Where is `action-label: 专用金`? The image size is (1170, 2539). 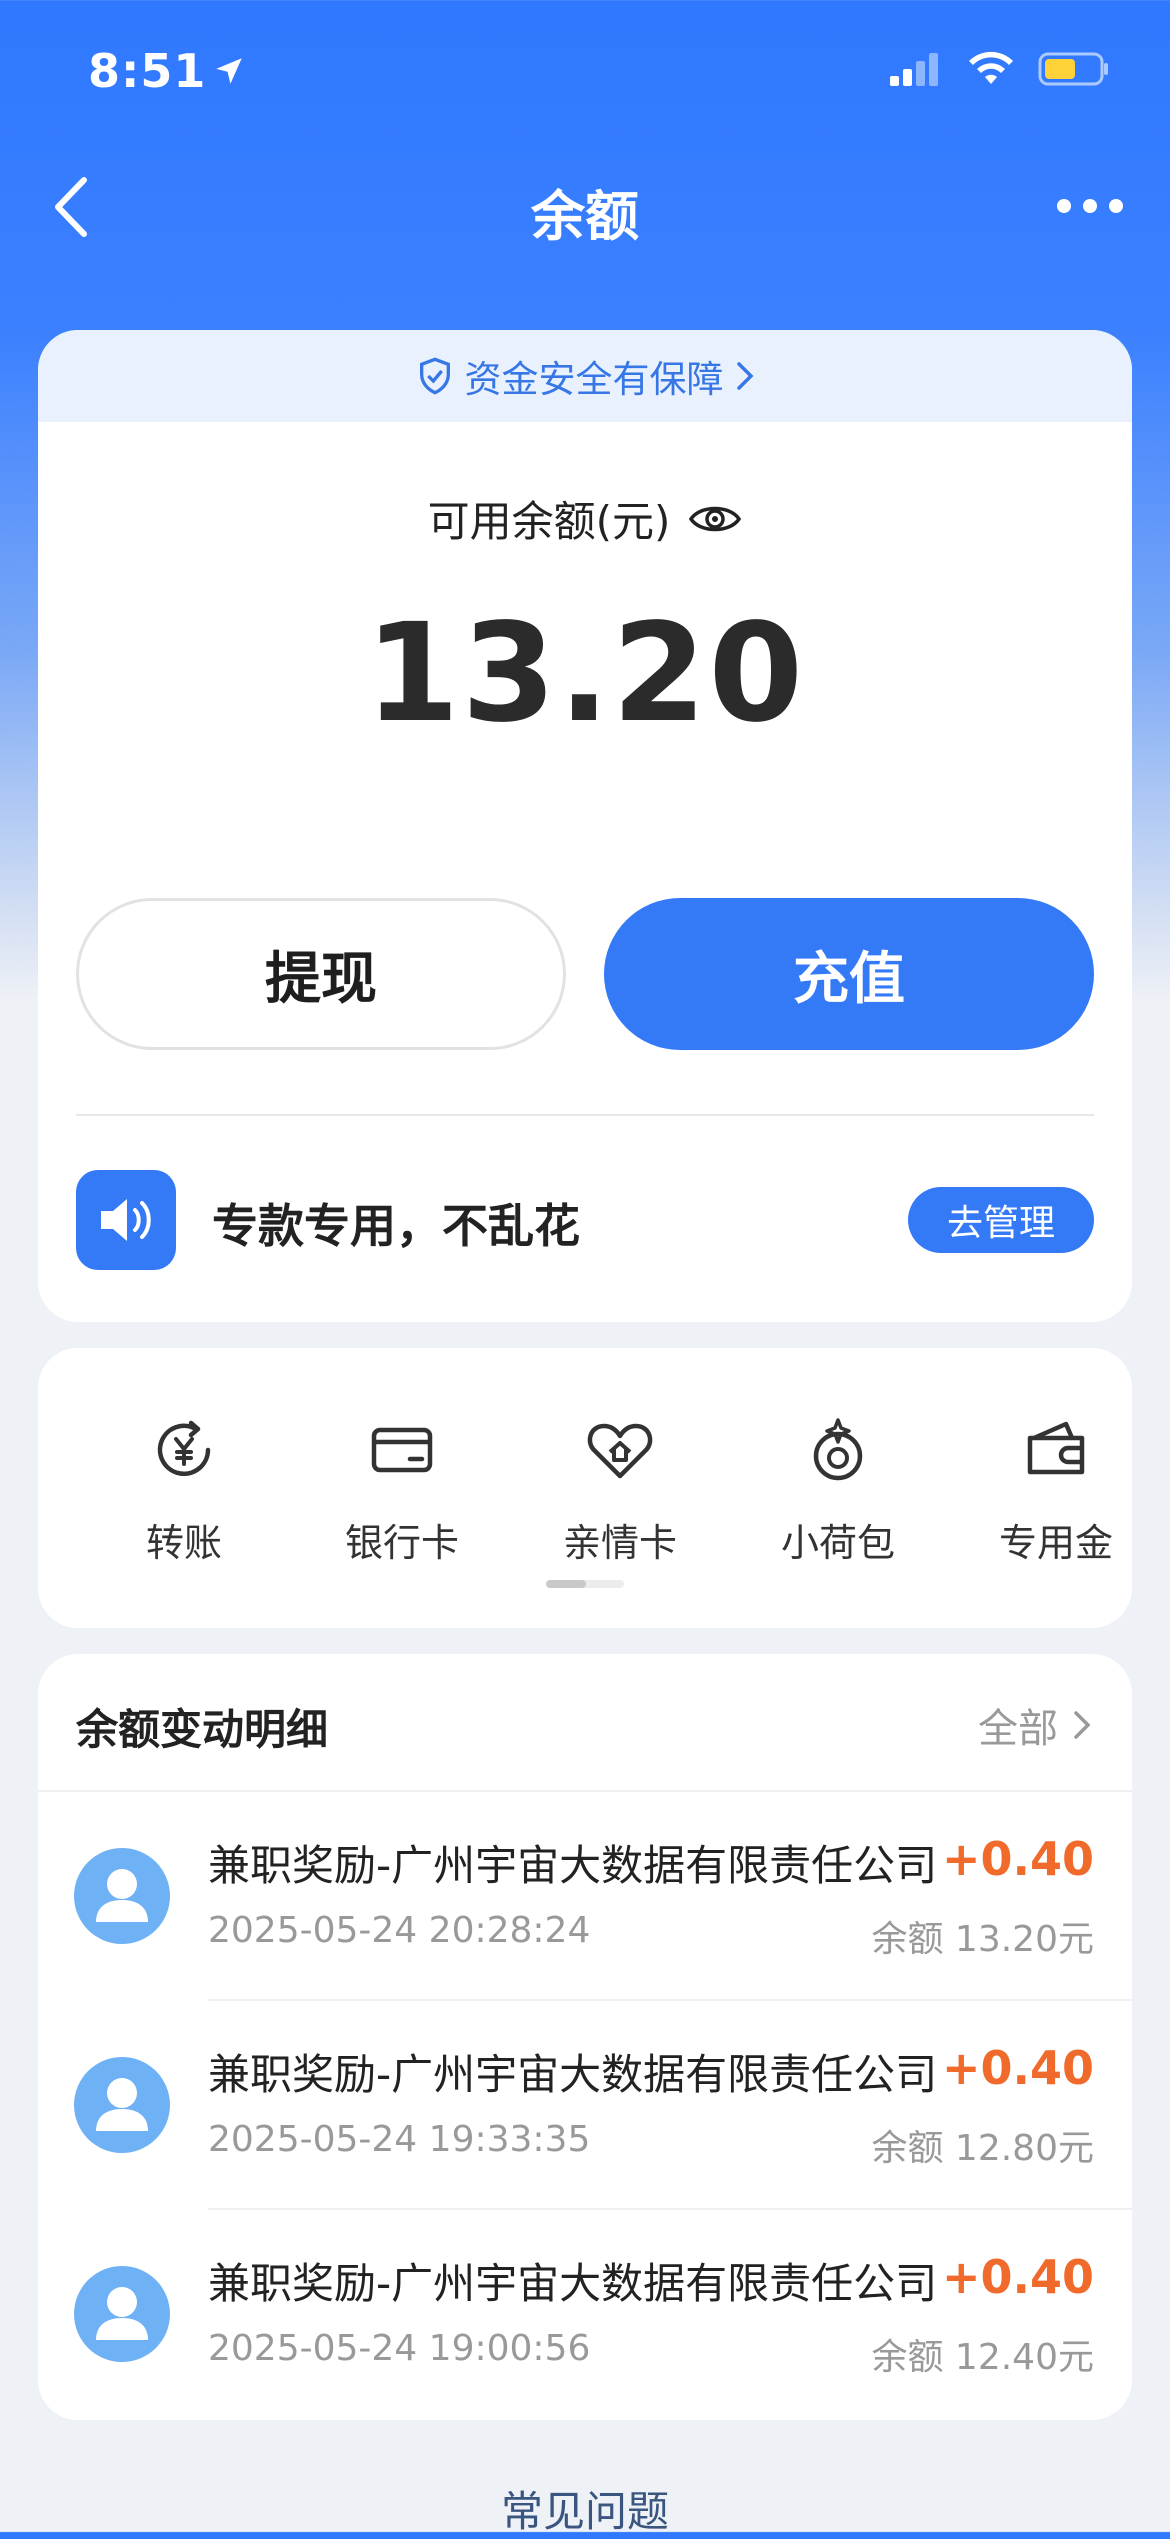 action-label: 专用金 is located at coordinates (1055, 1543).